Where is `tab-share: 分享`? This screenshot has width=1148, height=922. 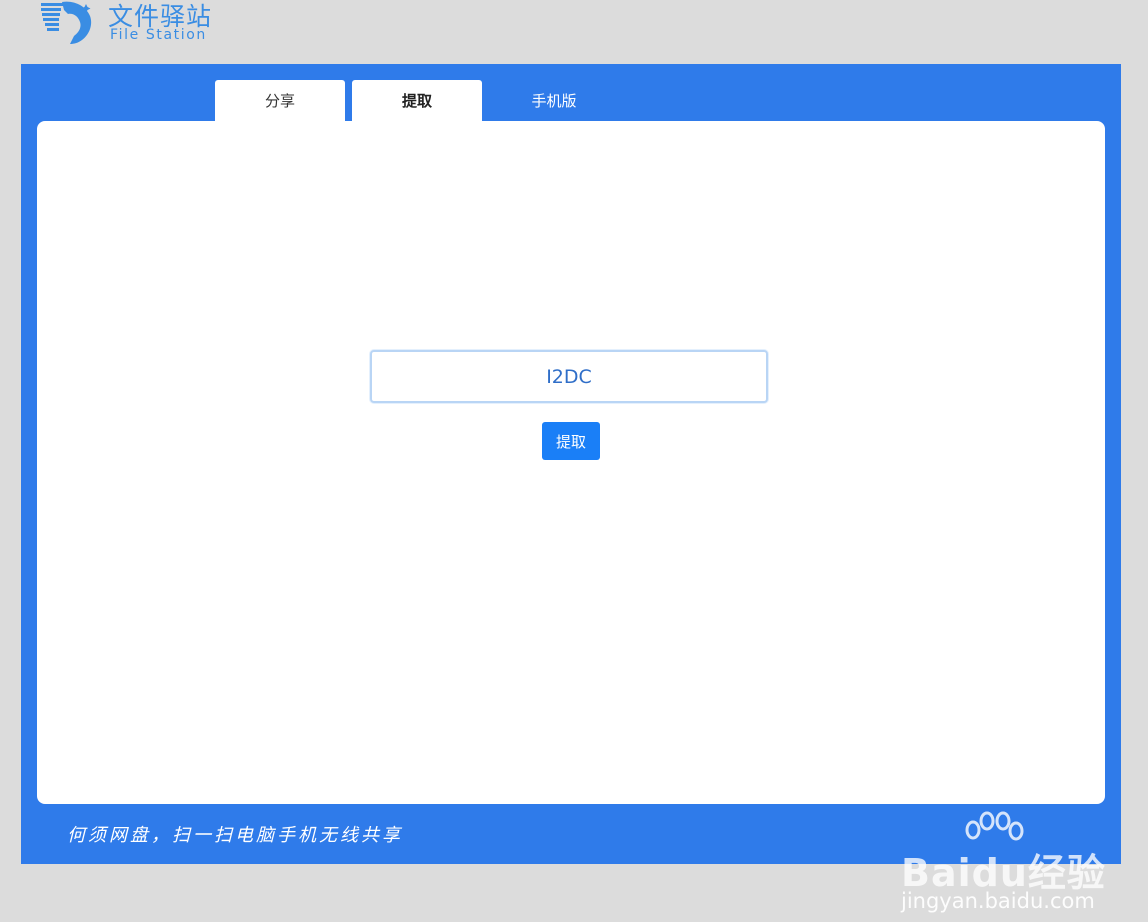
tab-share: 分享 is located at coordinates (280, 100).